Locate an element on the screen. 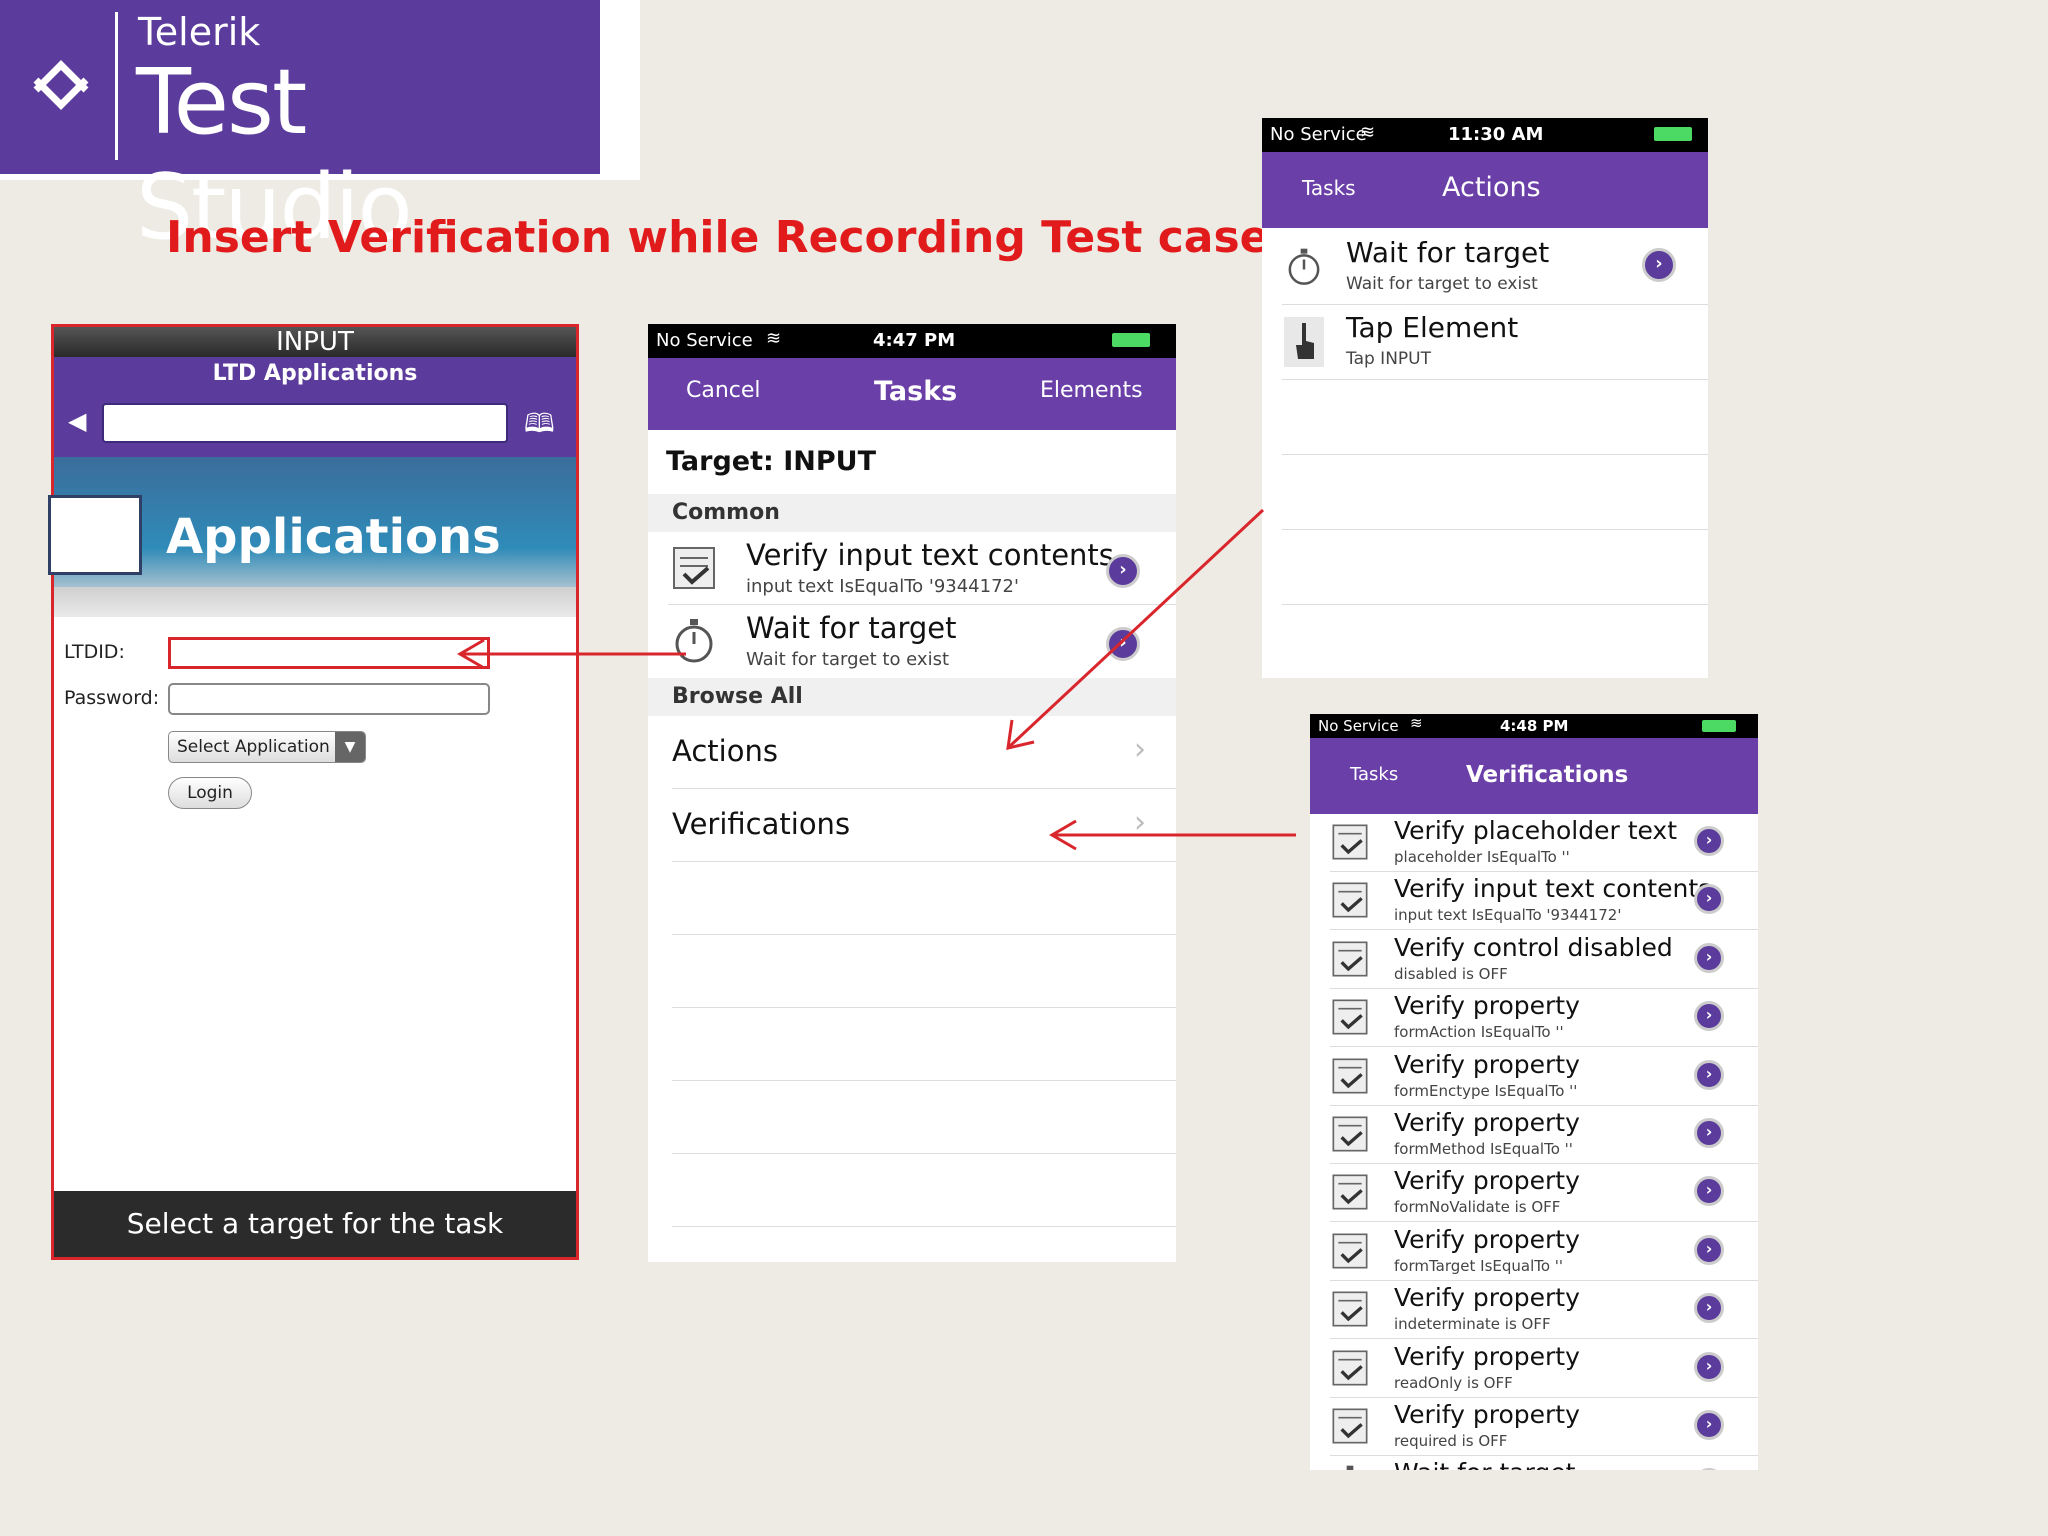  password-input is located at coordinates (329, 699).